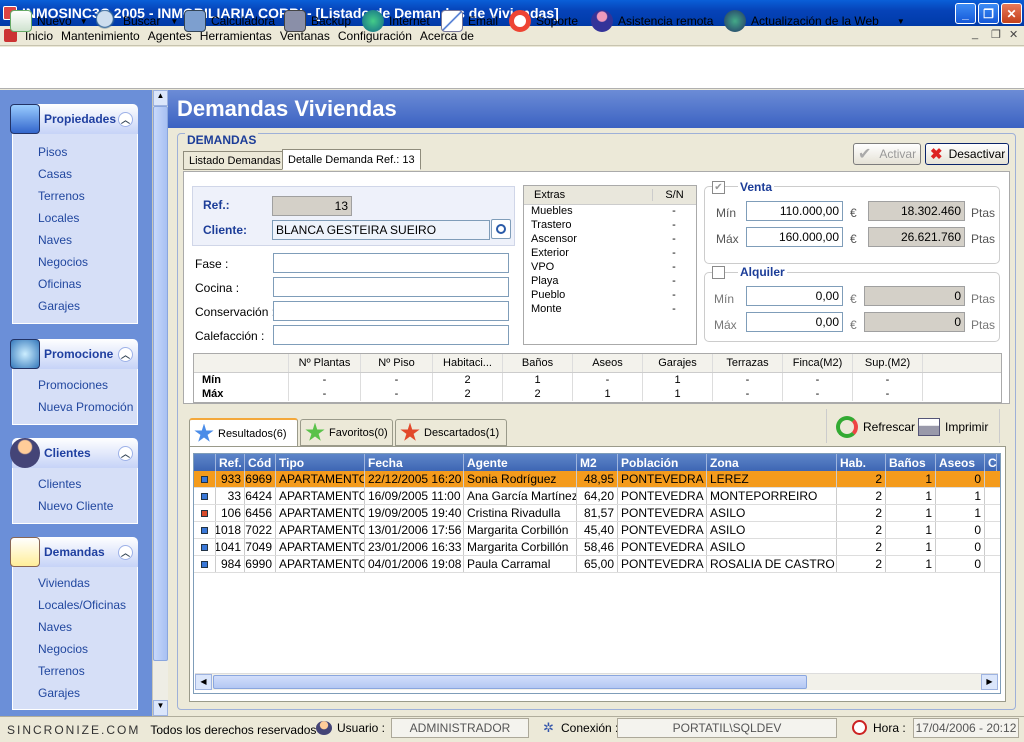 The width and height of the screenshot is (1024, 742). I want to click on soporte-button: Soporte, so click(543, 21).